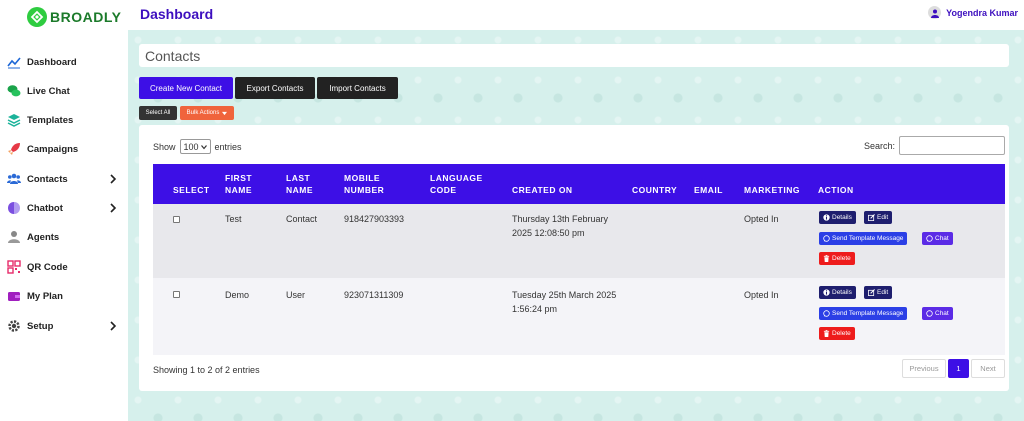 The height and width of the screenshot is (421, 1024). I want to click on top-bar: Dashboard Yogendra Kumar, so click(576, 15).